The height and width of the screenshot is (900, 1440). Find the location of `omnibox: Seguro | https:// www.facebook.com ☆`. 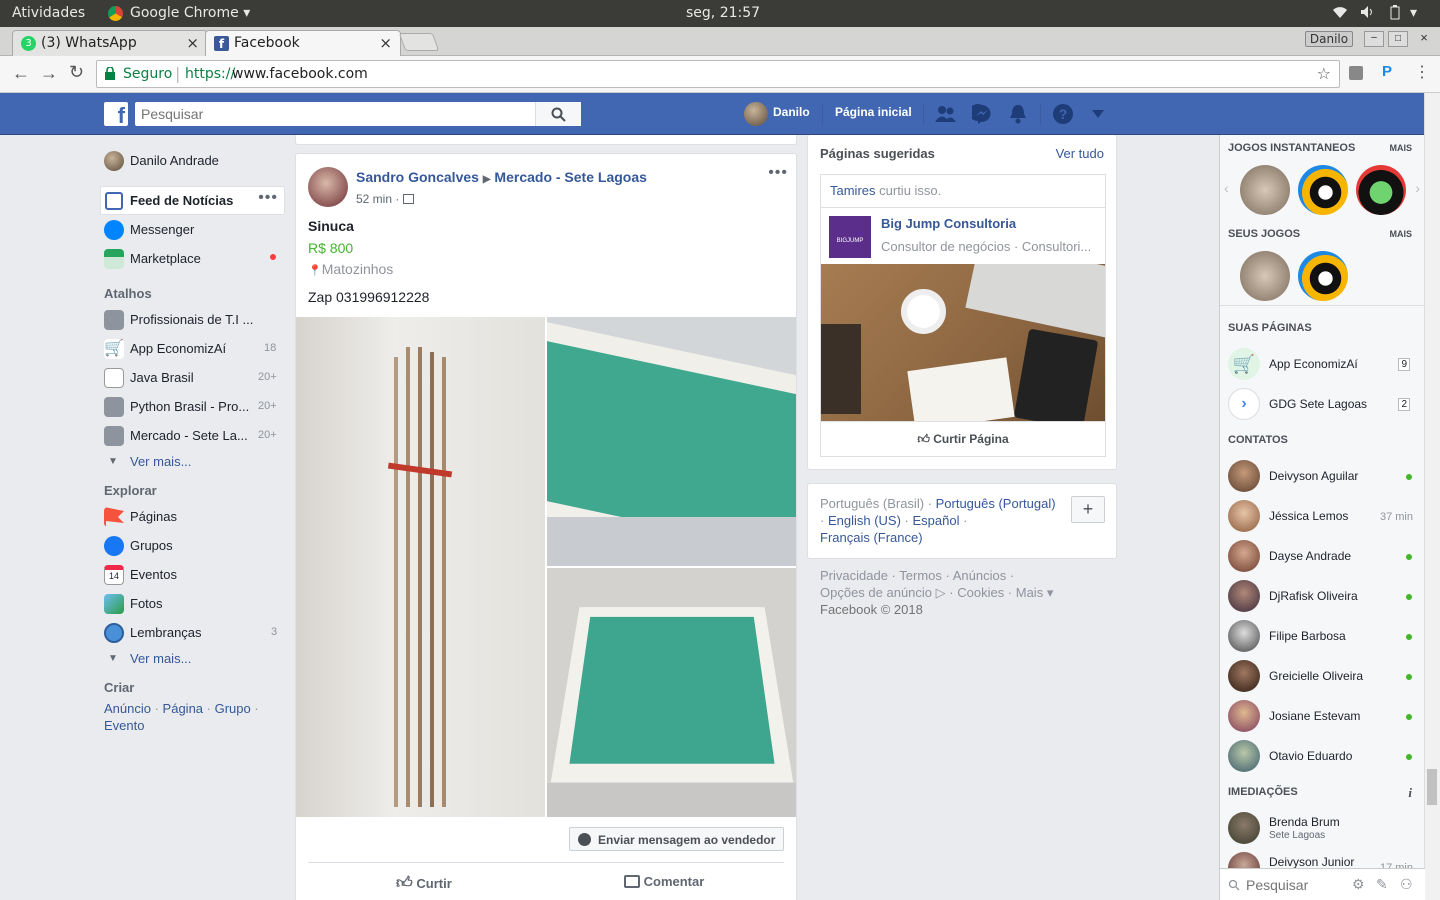

omnibox: Seguro | https:// www.facebook.com ☆ is located at coordinates (718, 74).